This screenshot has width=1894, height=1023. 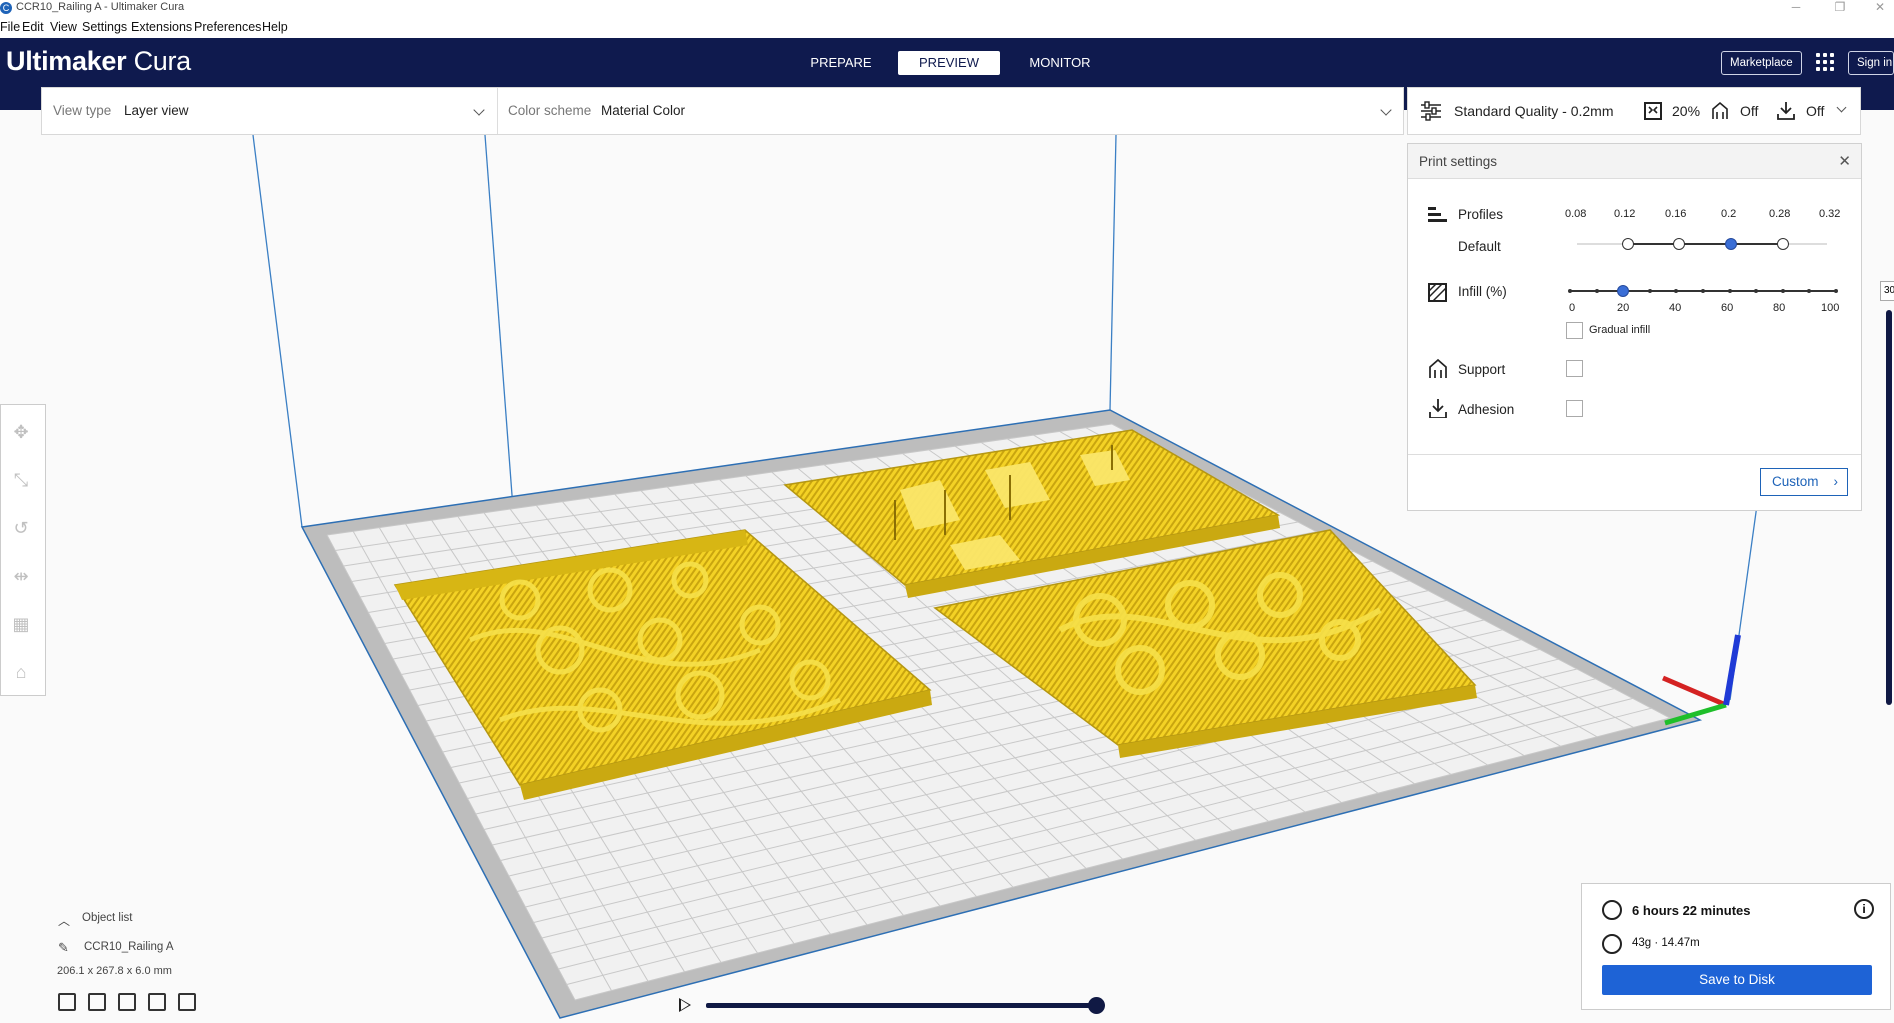 I want to click on info-icon: i, so click(x=1864, y=909).